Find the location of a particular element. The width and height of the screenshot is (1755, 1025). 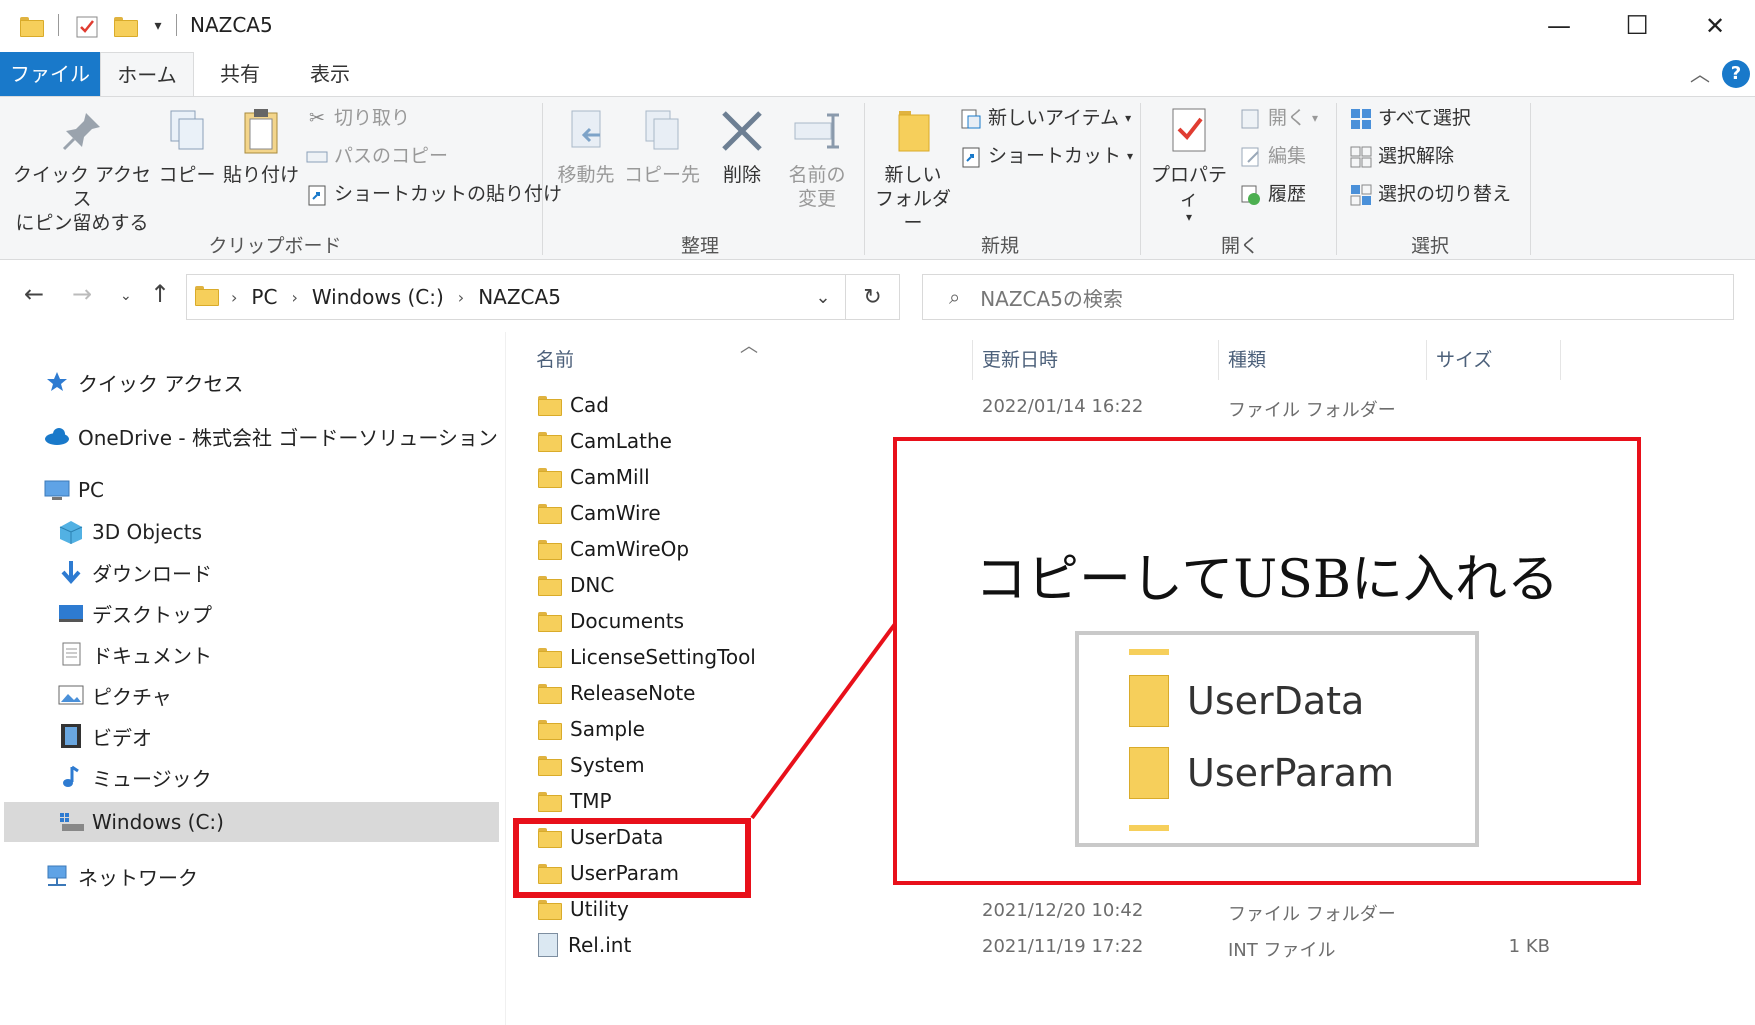

paste-shortcut-button: ショートカットの貼り付け is located at coordinates (434, 194).